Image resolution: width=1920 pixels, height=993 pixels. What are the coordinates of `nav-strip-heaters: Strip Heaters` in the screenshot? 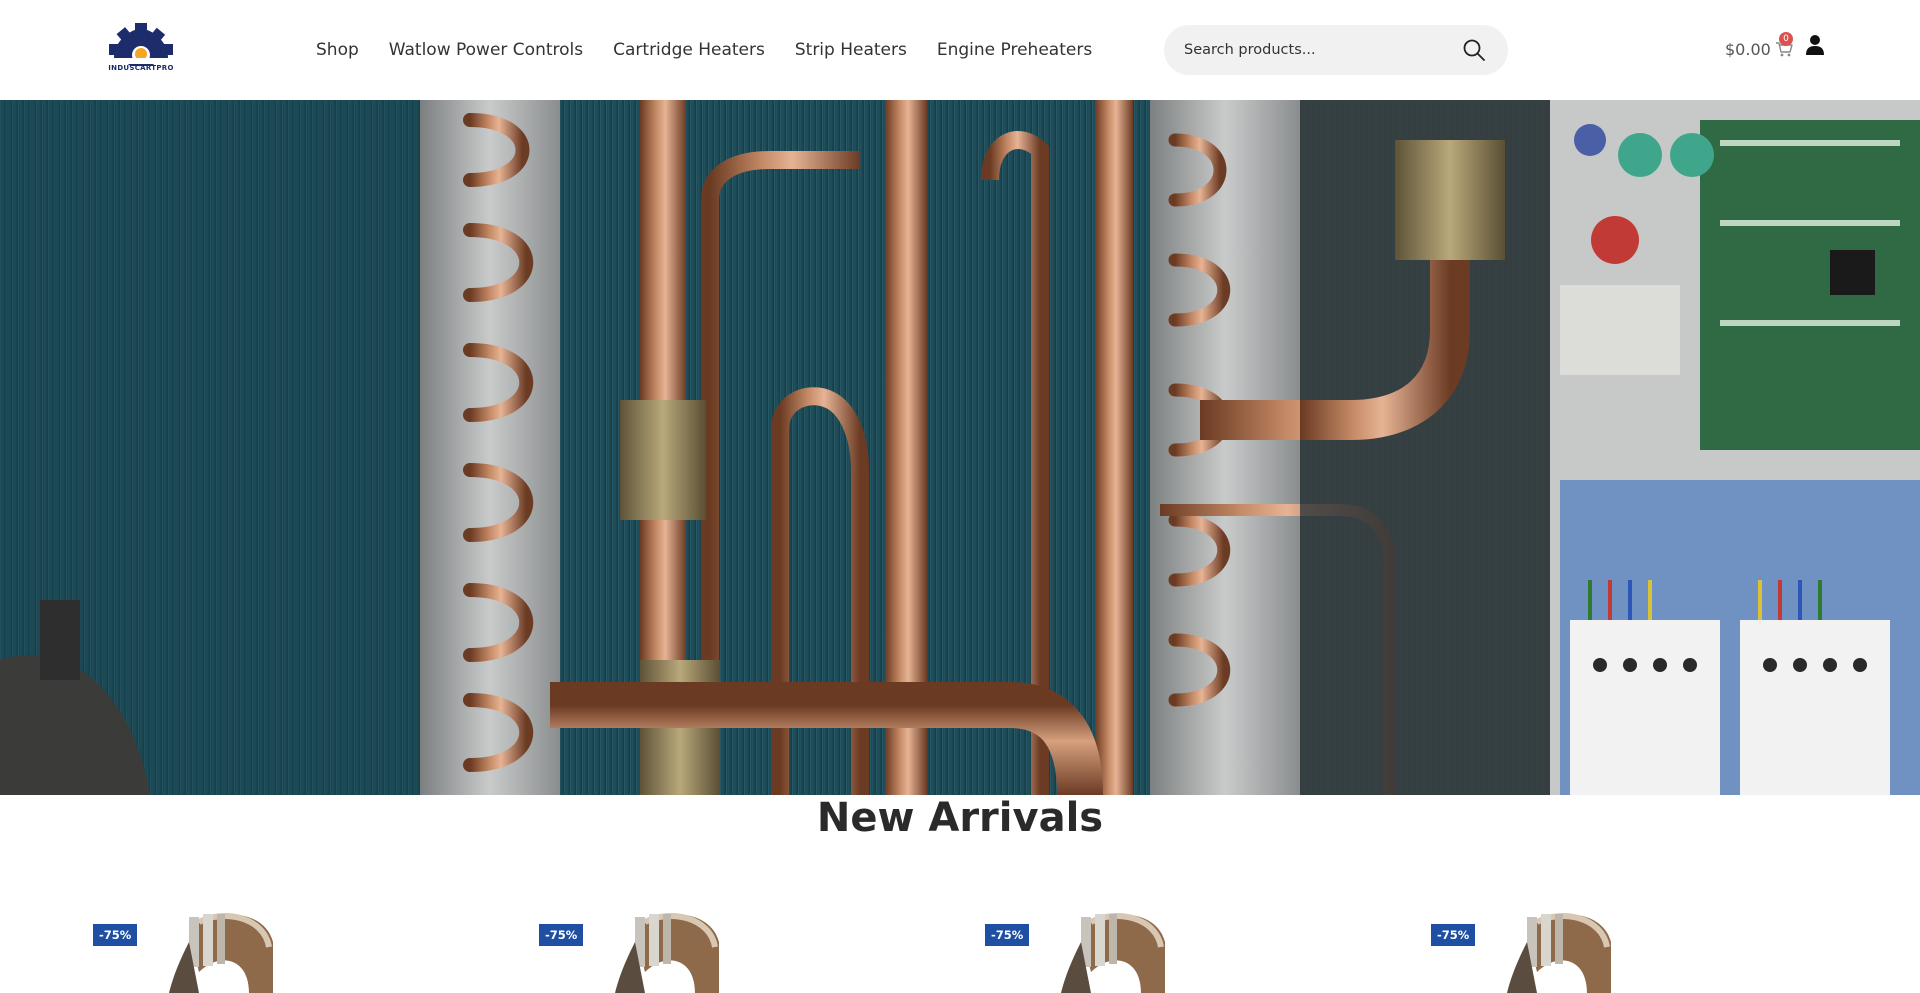 It's located at (851, 50).